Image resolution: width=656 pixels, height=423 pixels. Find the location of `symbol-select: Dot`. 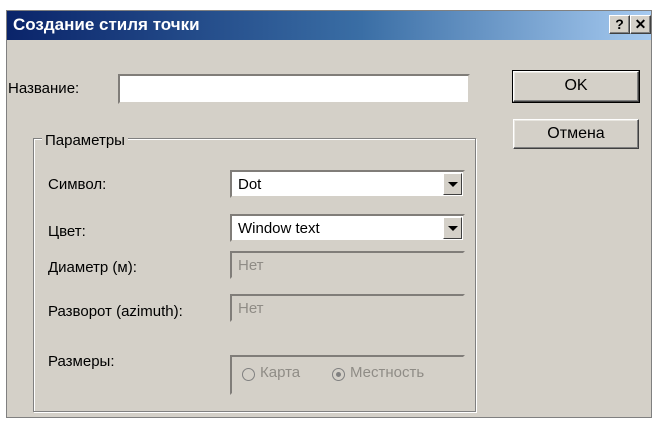

symbol-select: Dot is located at coordinates (347, 184).